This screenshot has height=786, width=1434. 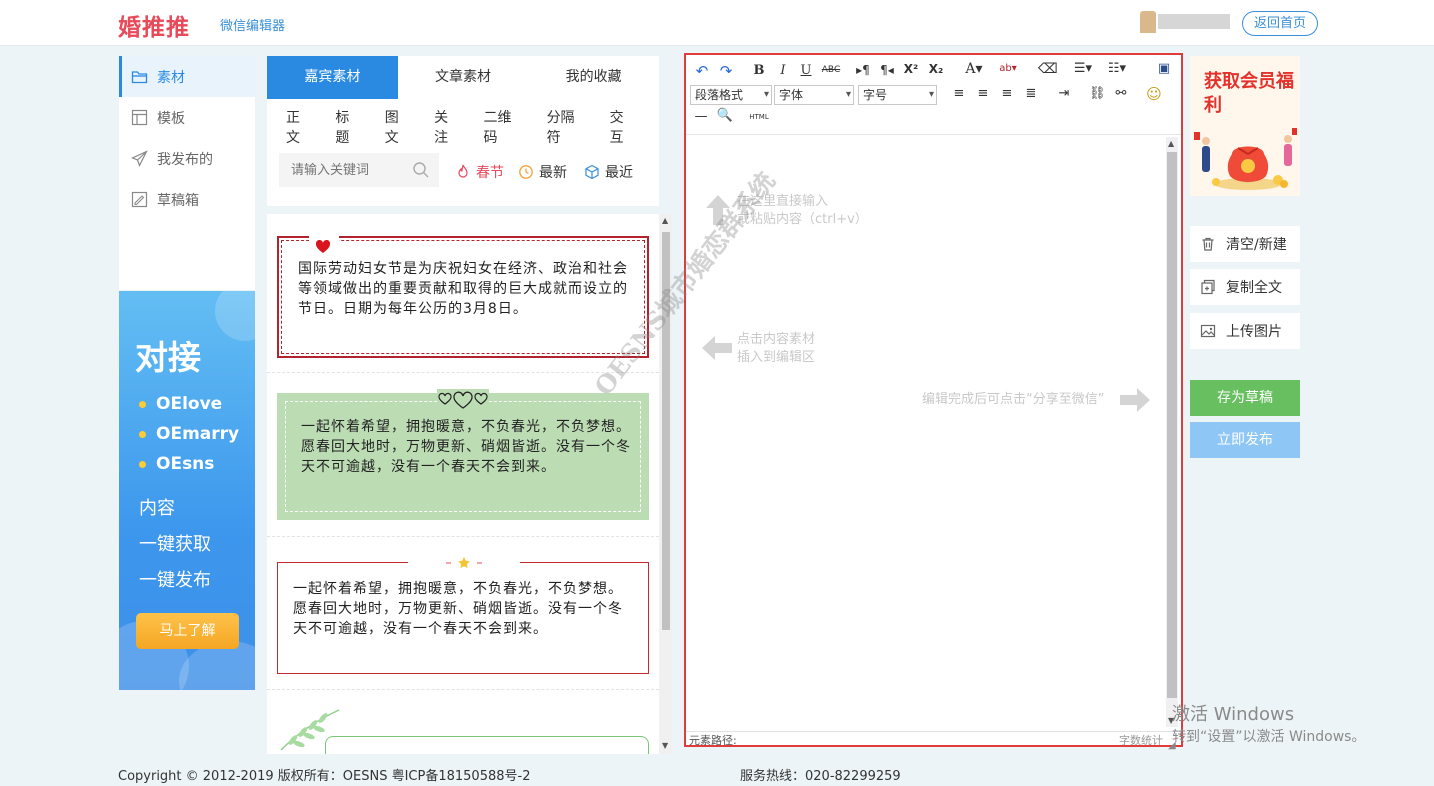 I want to click on align-center-icon: ≡, so click(x=983, y=93).